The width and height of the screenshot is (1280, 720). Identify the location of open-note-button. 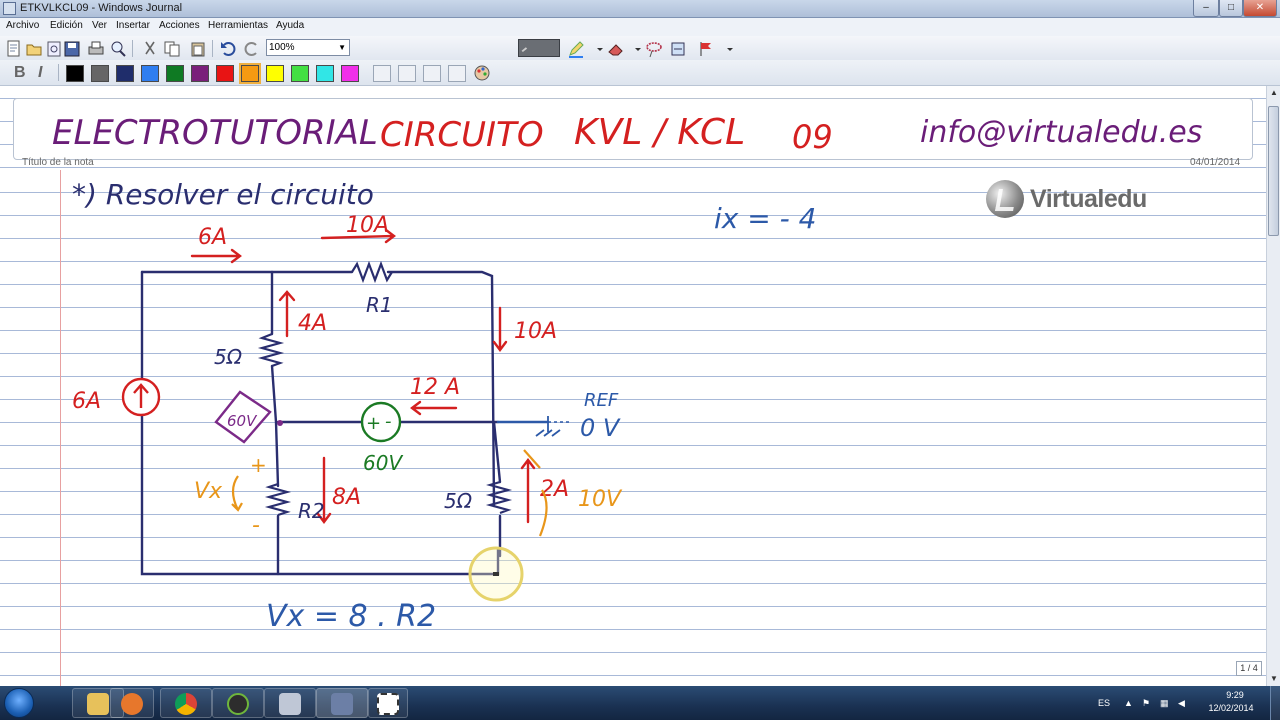
(33, 48).